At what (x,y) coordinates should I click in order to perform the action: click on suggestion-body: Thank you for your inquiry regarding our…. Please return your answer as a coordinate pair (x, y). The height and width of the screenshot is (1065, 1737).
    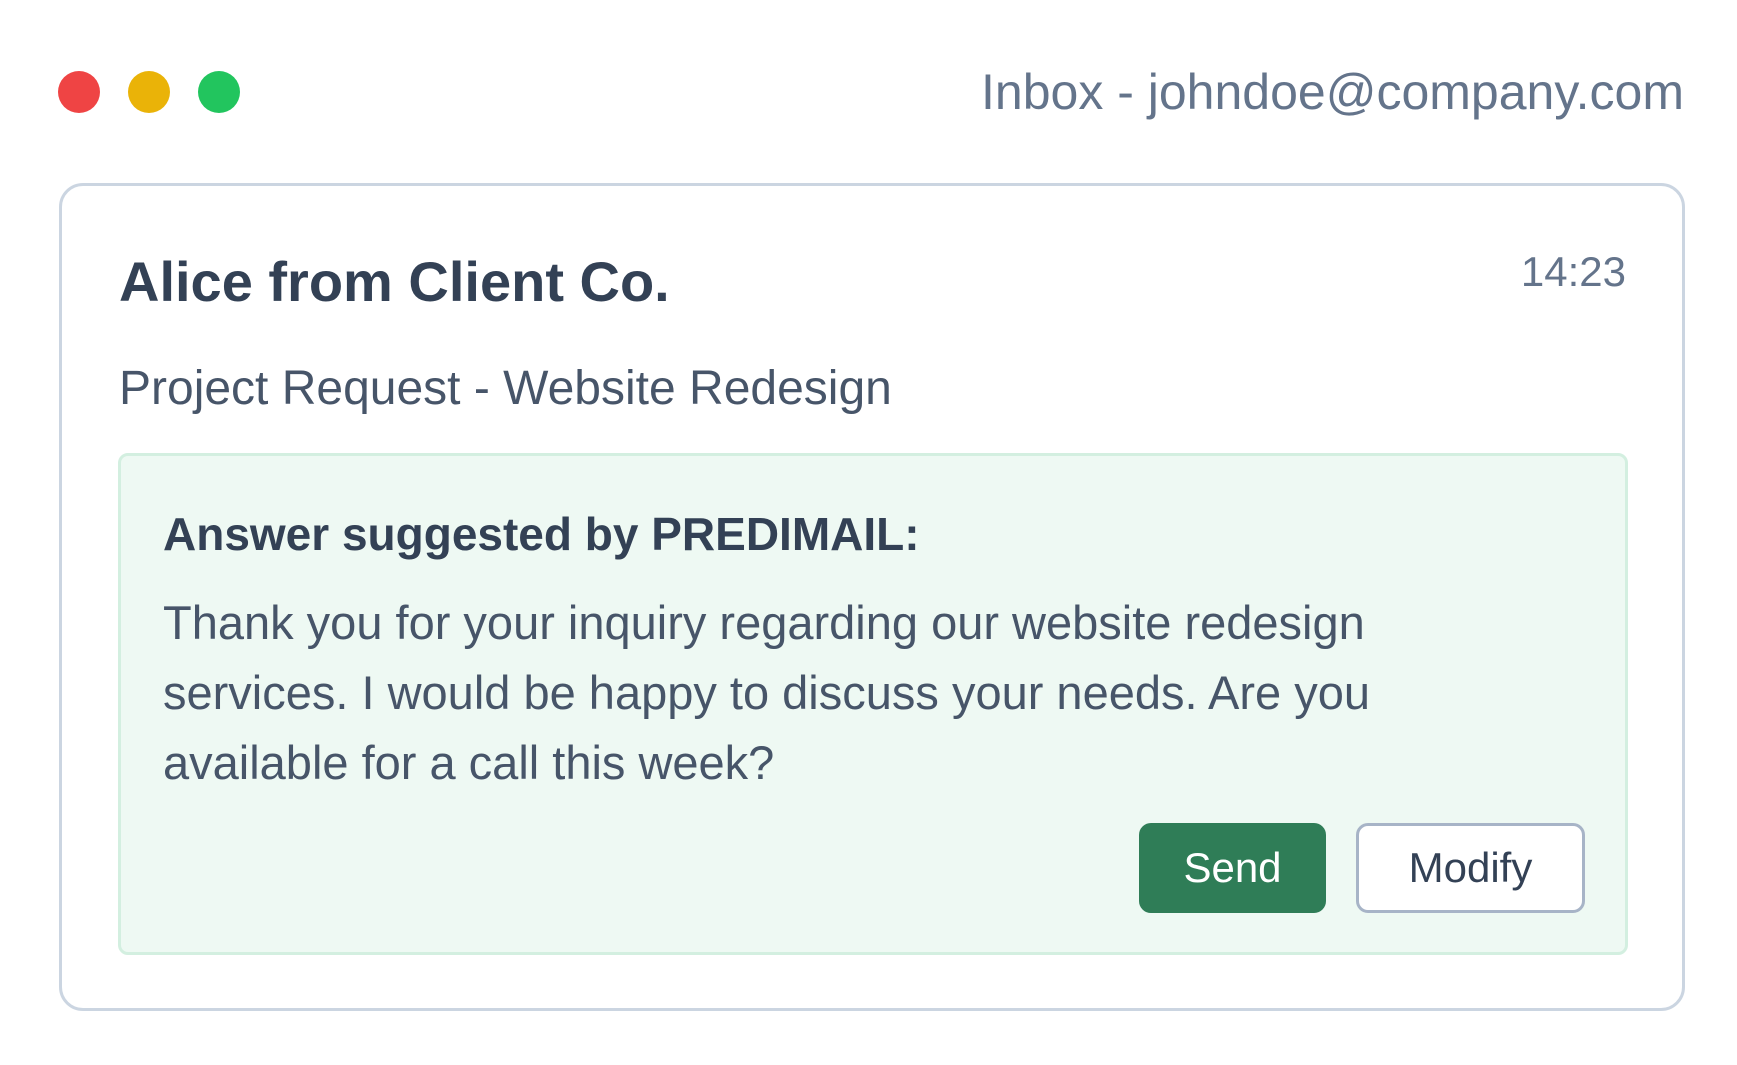
    Looking at the image, I should click on (766, 692).